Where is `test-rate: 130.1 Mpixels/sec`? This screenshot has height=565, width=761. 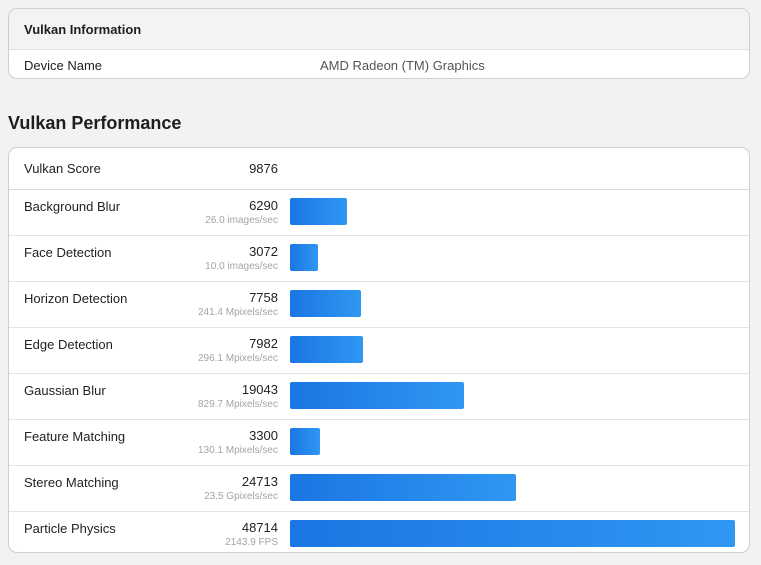
test-rate: 130.1 Mpixels/sec is located at coordinates (237, 450).